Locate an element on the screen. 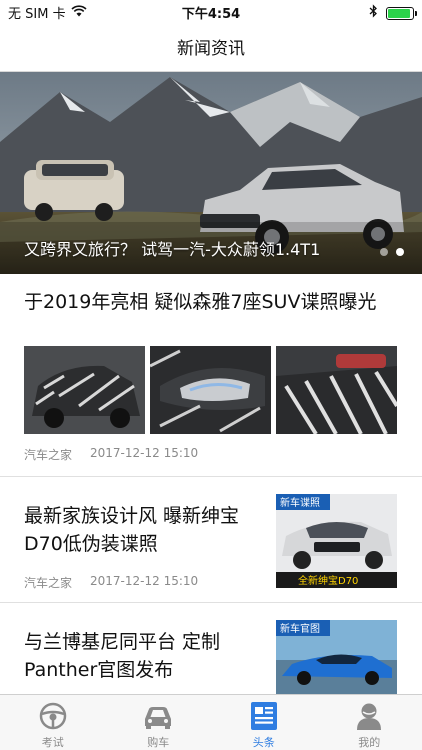 The width and height of the screenshot is (422, 750). news-icon is located at coordinates (264, 716).